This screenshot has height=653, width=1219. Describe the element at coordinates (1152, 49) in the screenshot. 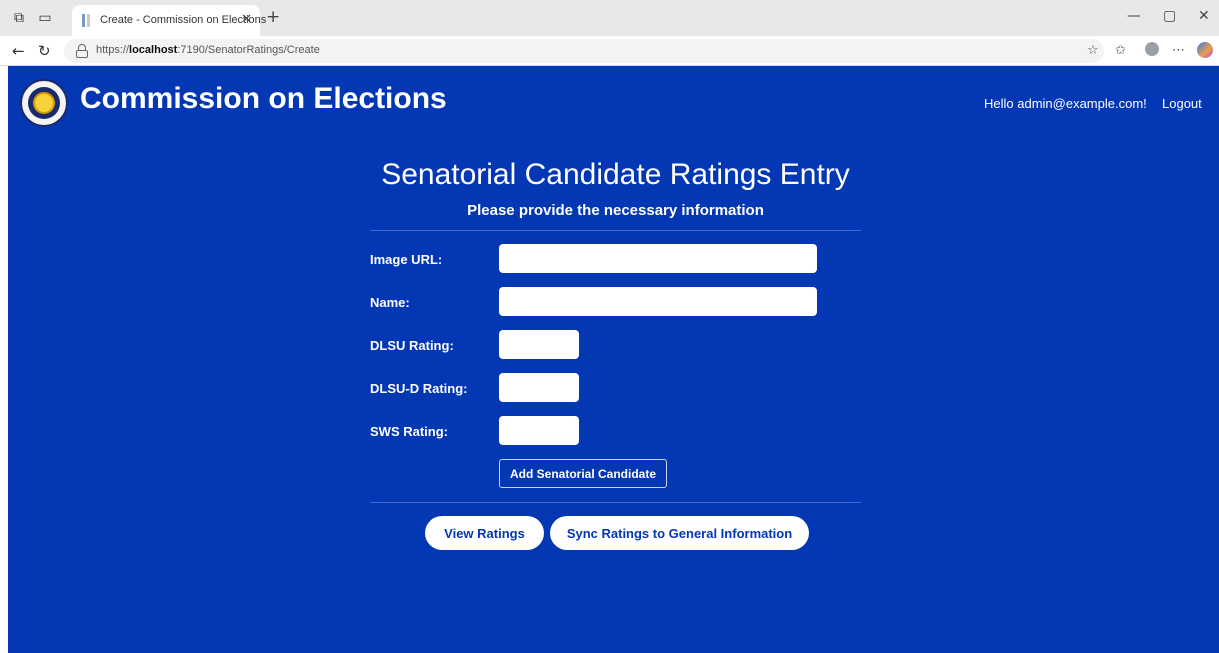

I see `profile-avatar-icon` at that location.